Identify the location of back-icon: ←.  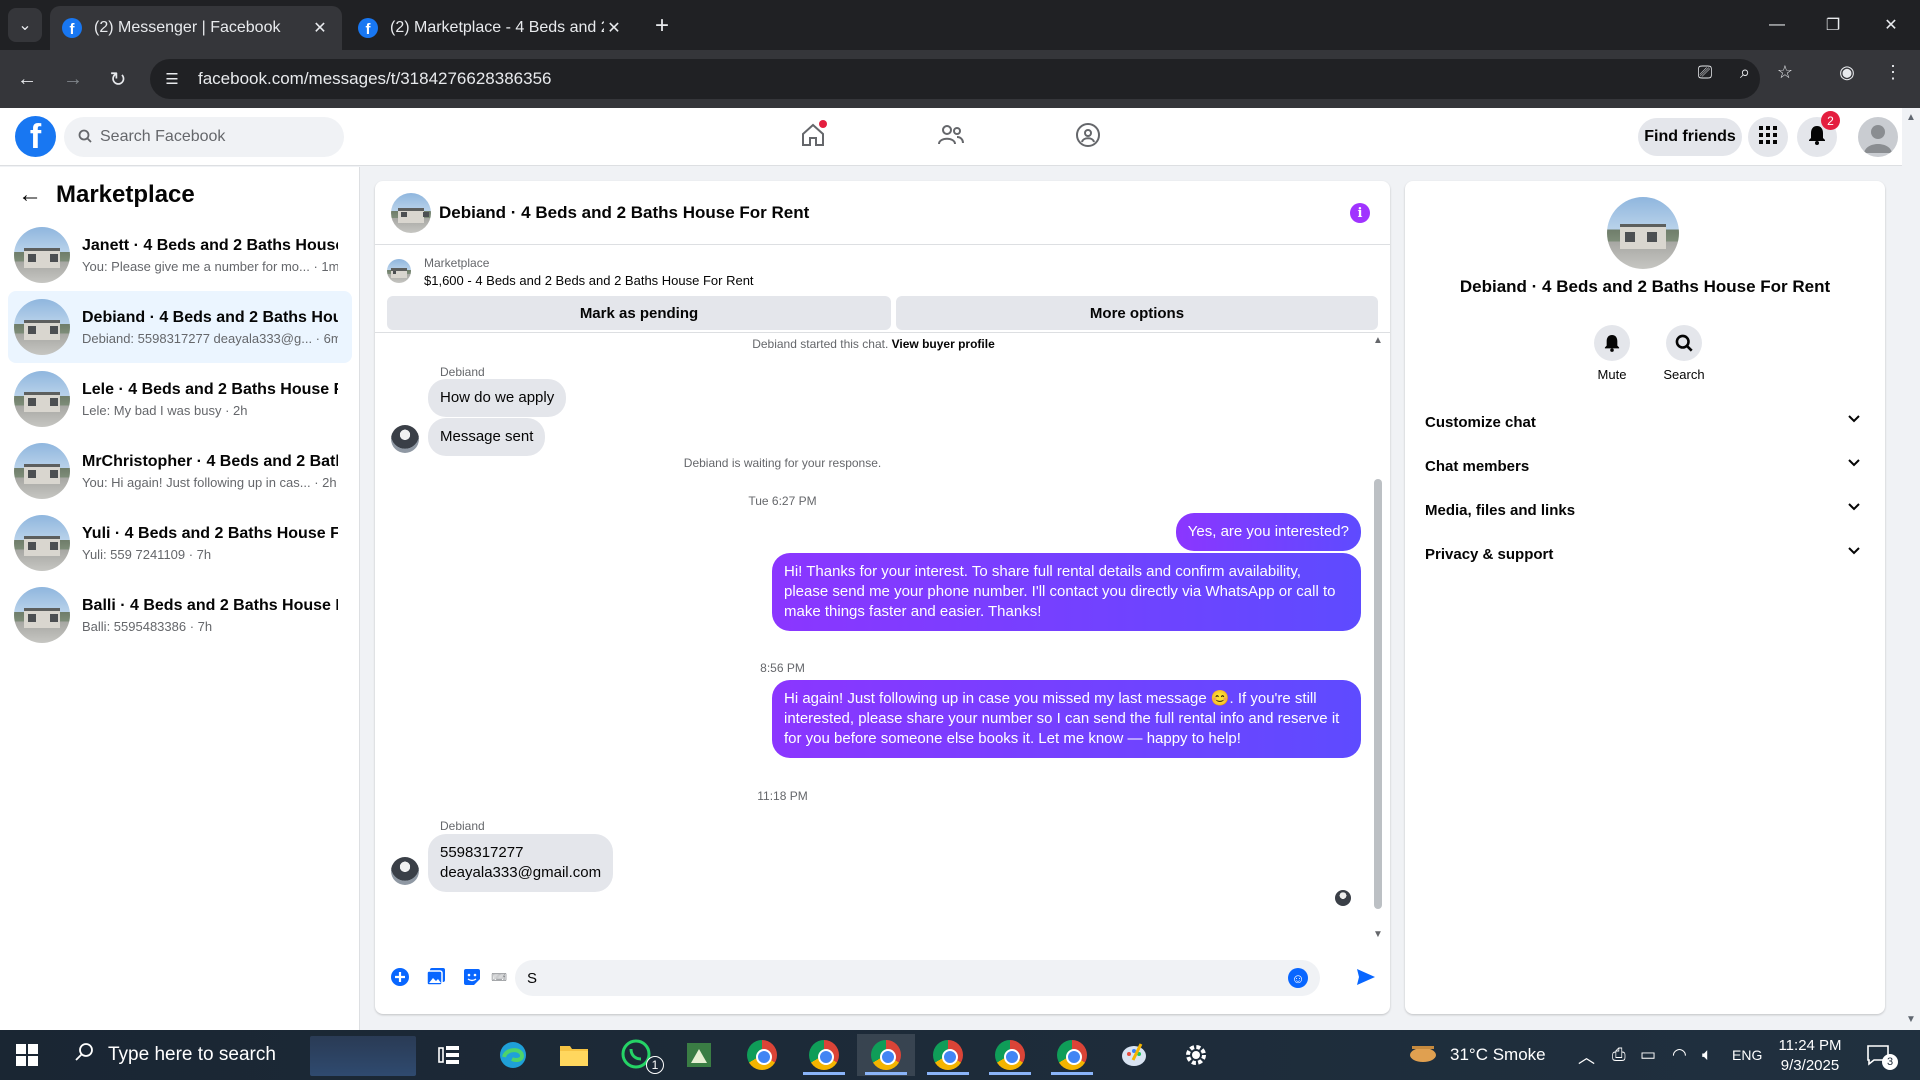
(27, 79).